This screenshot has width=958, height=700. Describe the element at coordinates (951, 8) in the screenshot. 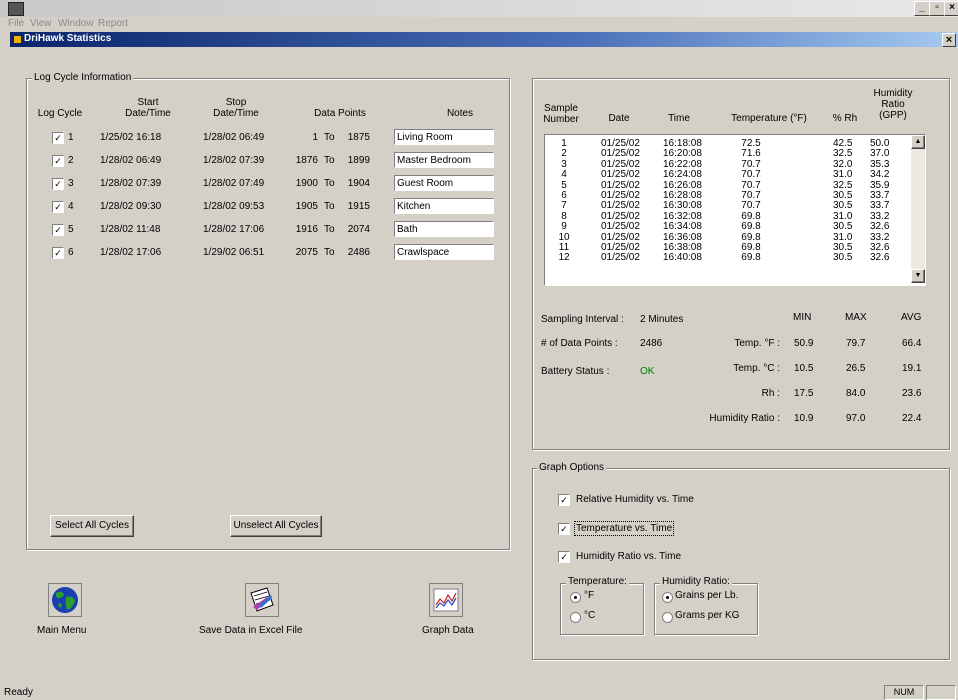

I see `close-button: ×` at that location.